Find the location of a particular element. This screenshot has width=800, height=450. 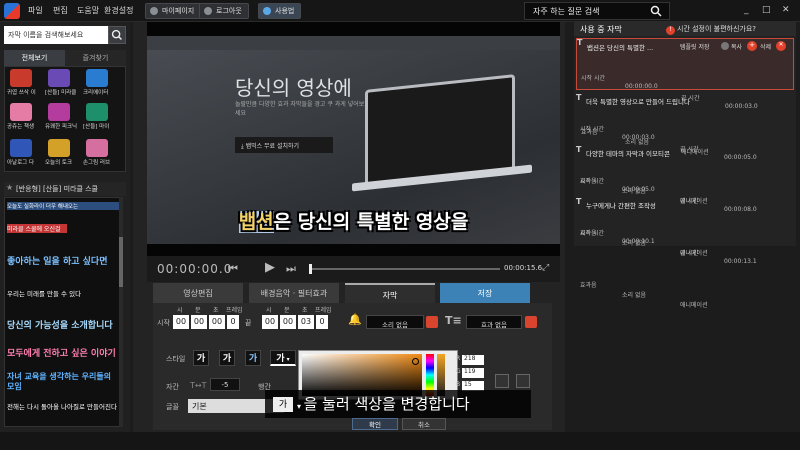

logout-label: 로그아웃 is located at coordinates (229, 11).